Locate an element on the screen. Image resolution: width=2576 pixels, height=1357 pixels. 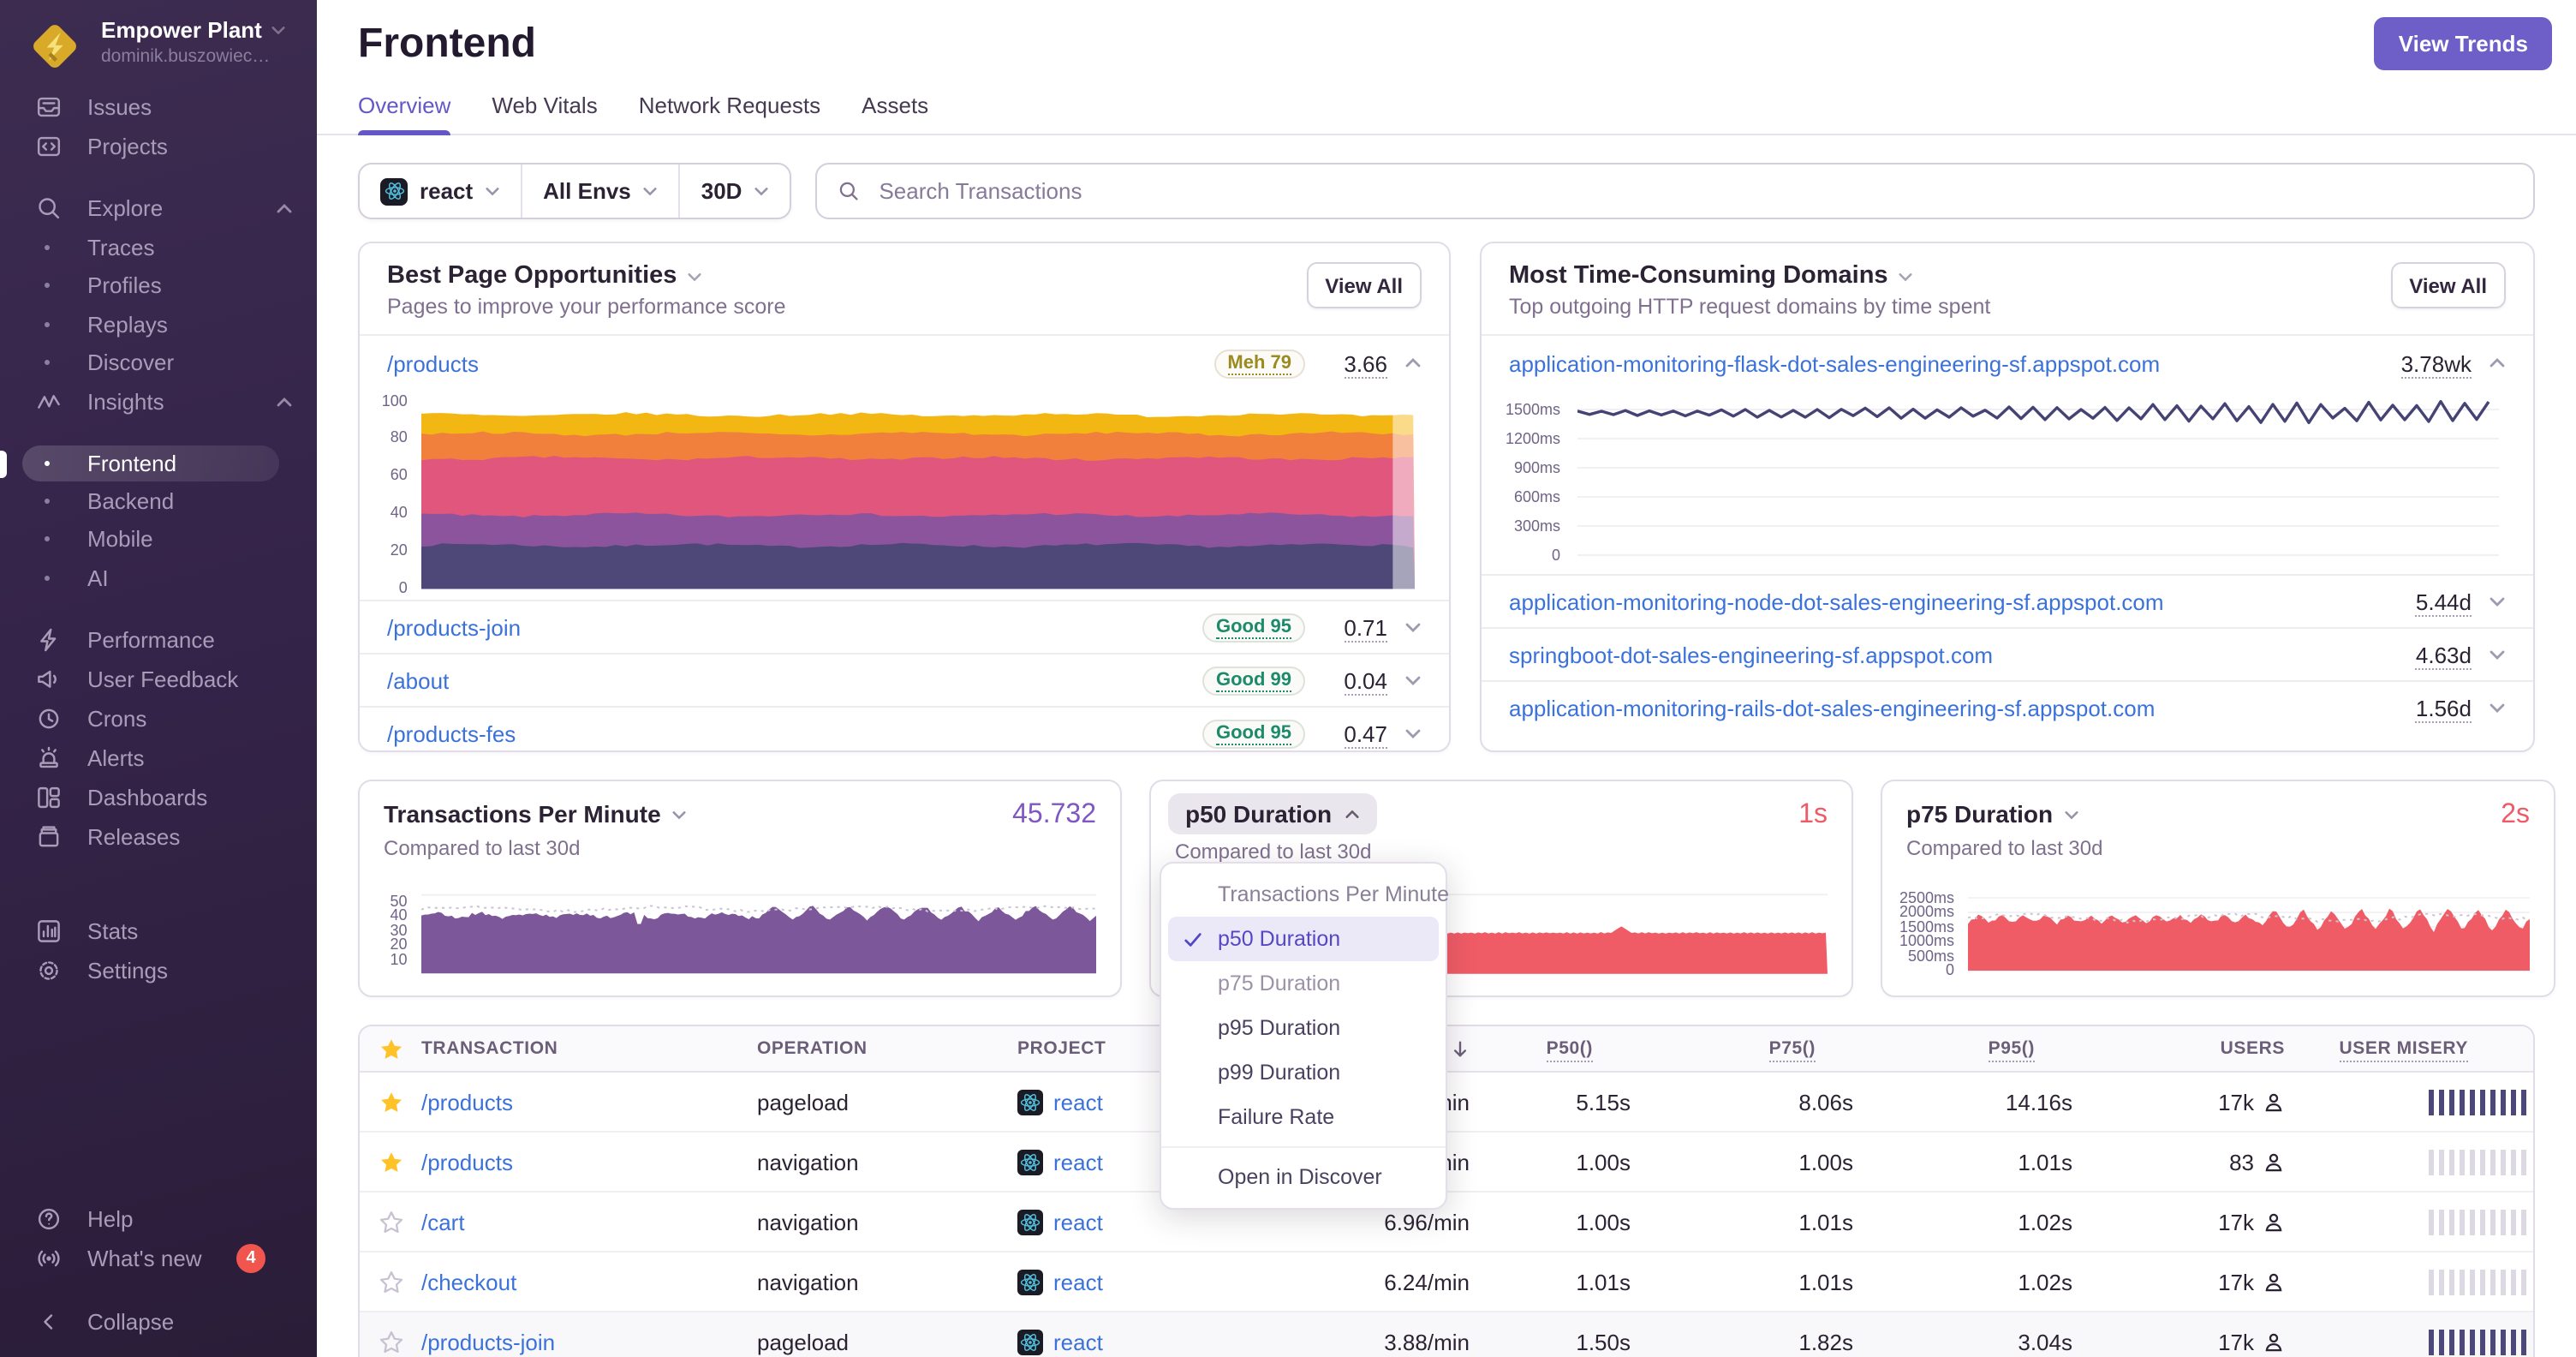
menu-item-open-in-discover: Open in Discover is located at coordinates (1303, 1177).